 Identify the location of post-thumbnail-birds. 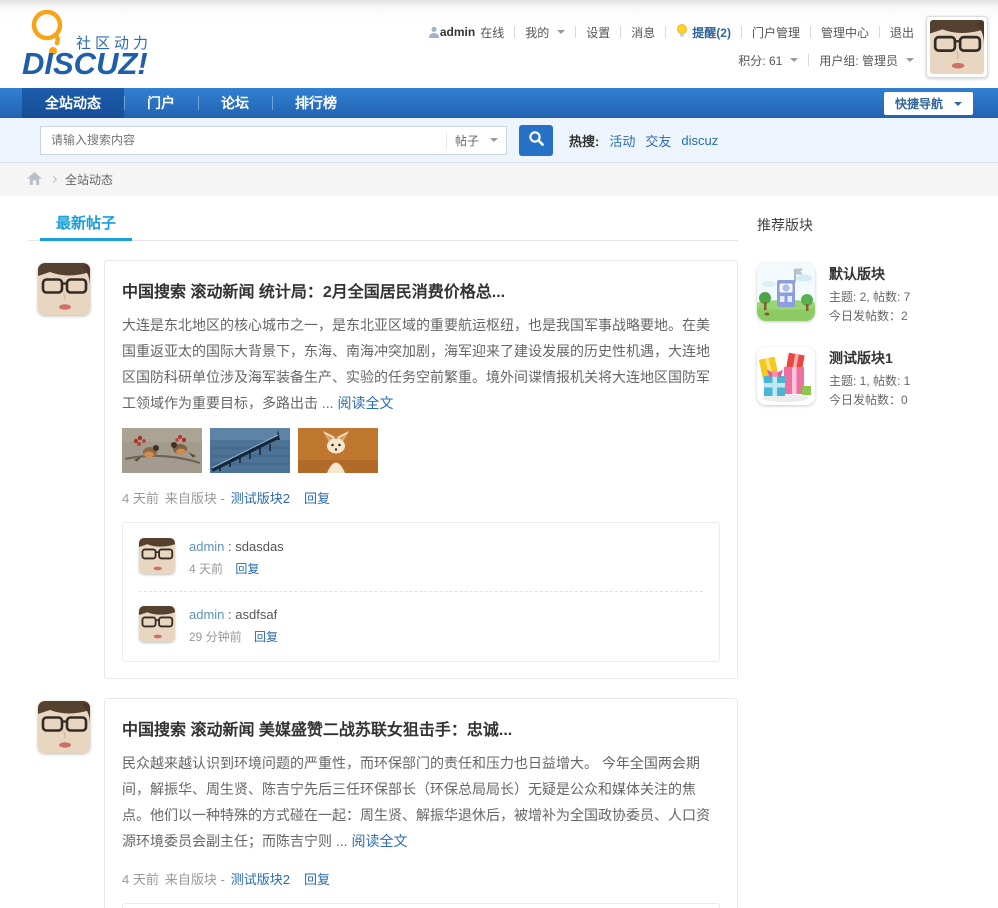
(162, 450).